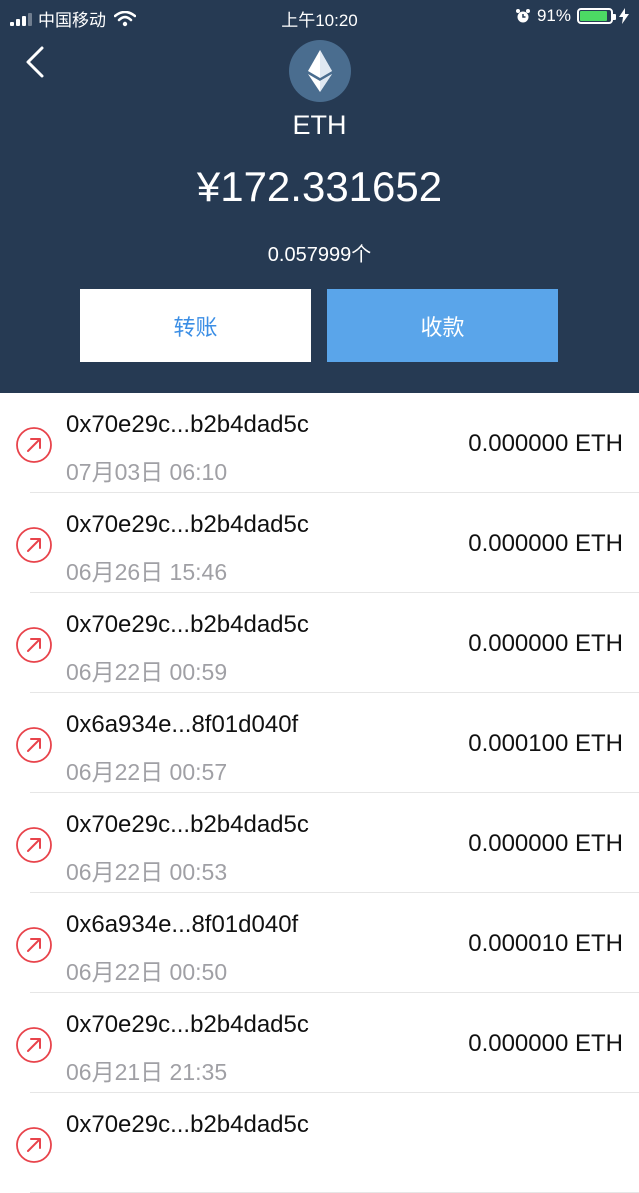 The image size is (639, 1193). I want to click on charging-icon, so click(624, 16).